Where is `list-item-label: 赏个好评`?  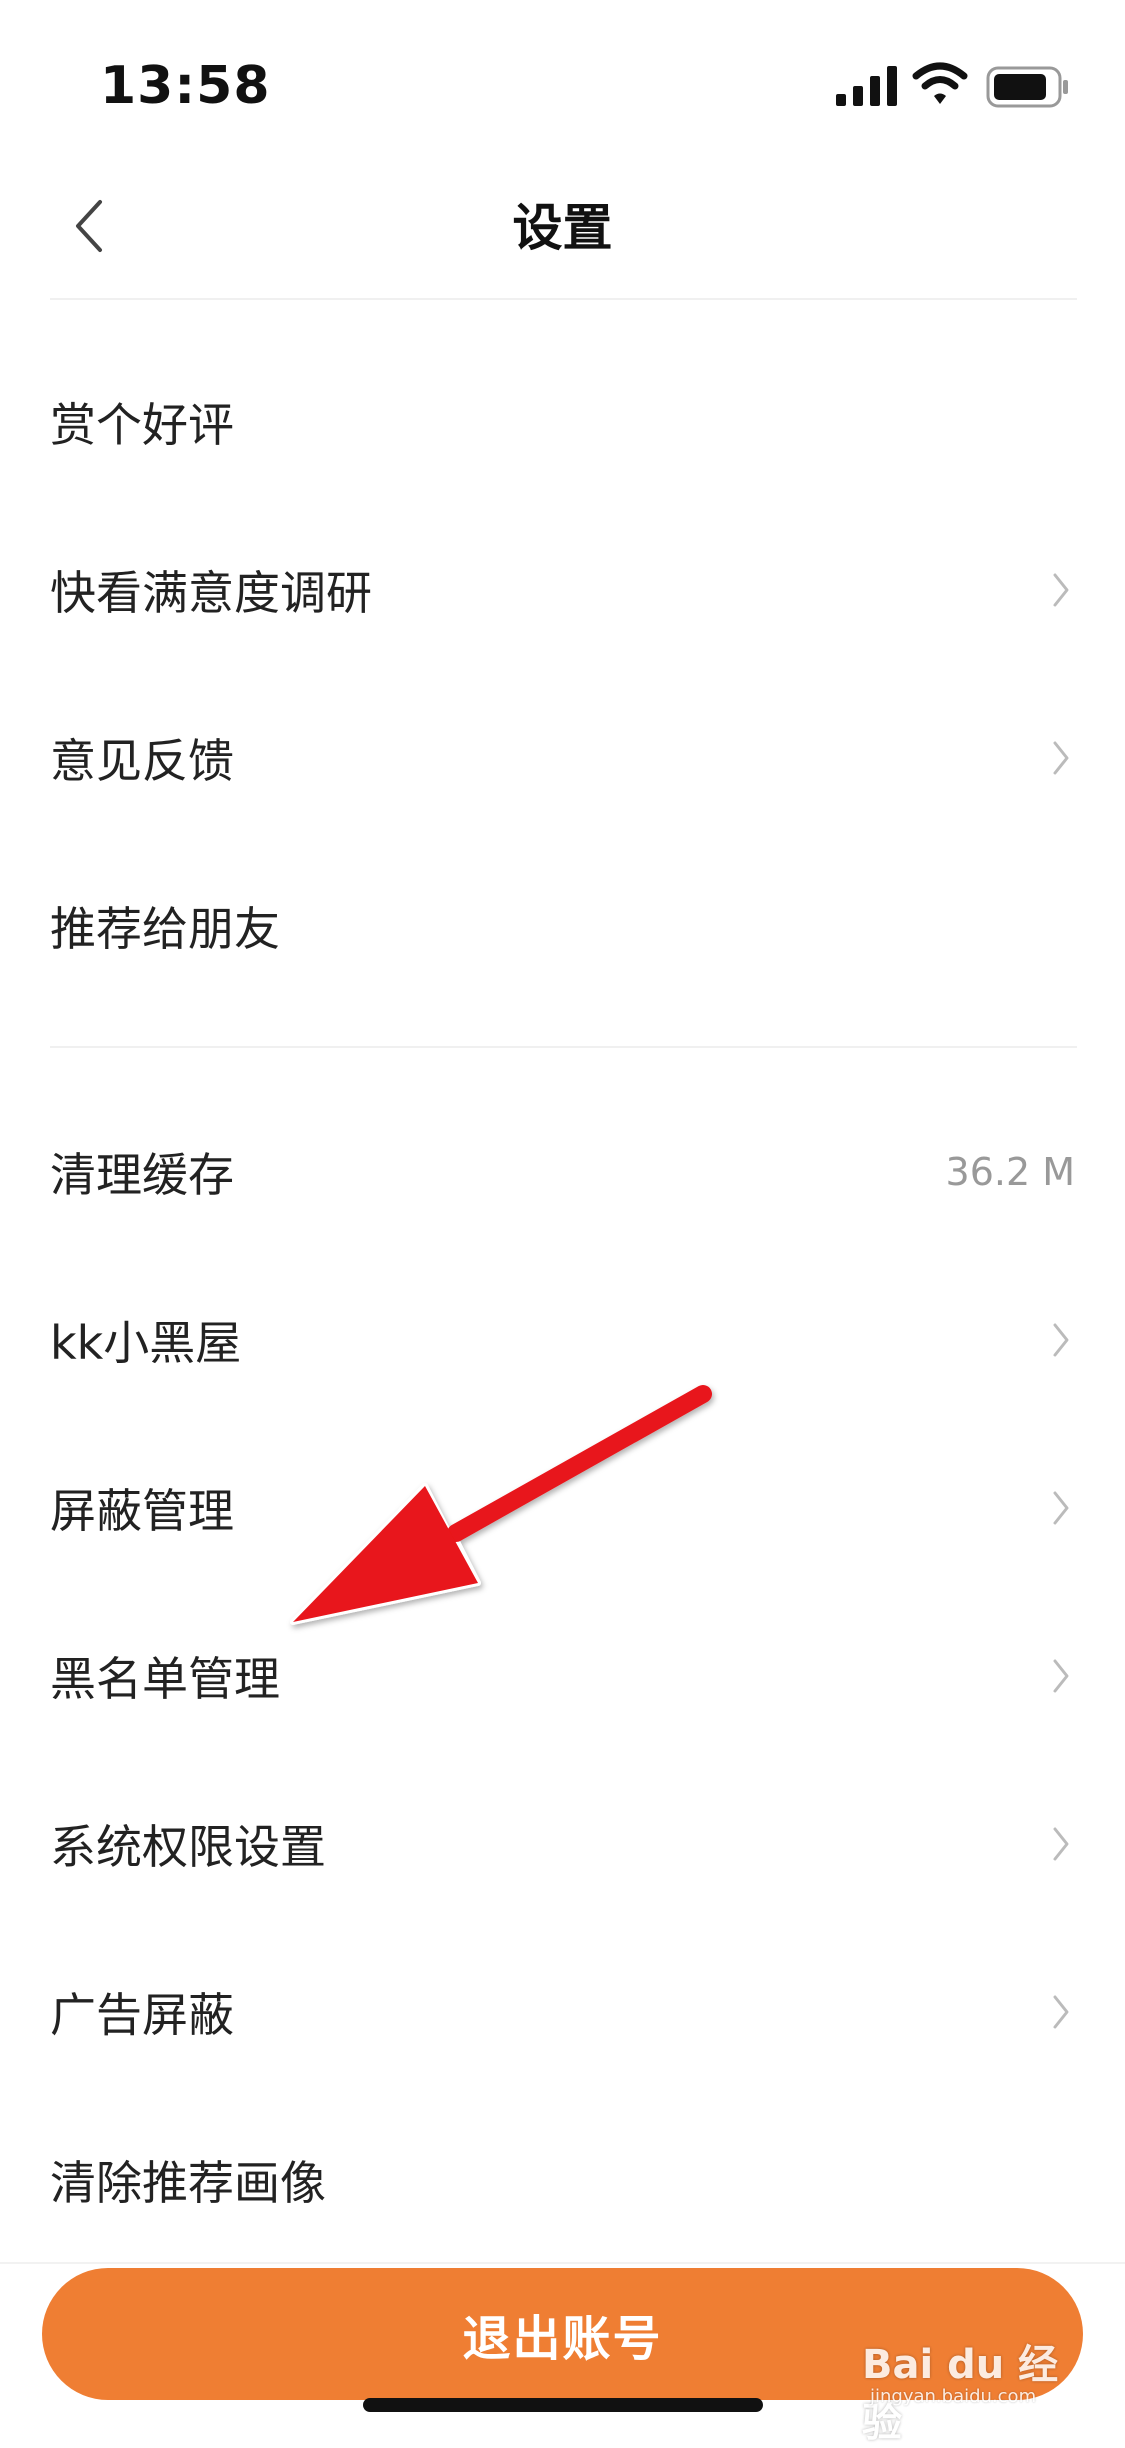 list-item-label: 赏个好评 is located at coordinates (142, 425).